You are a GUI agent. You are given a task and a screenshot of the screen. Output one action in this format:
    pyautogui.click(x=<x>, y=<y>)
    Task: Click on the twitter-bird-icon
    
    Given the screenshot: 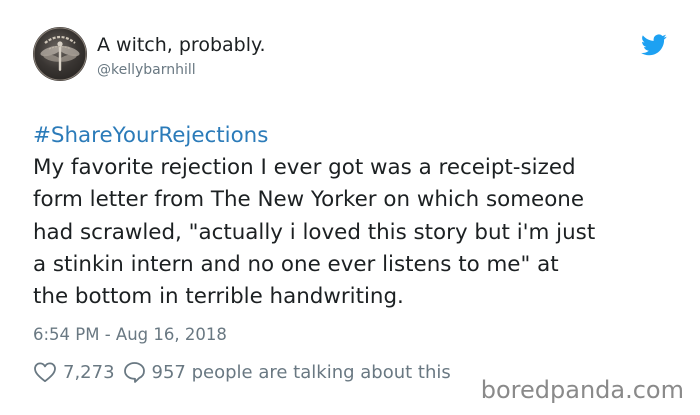 What is the action you would take?
    pyautogui.click(x=654, y=45)
    